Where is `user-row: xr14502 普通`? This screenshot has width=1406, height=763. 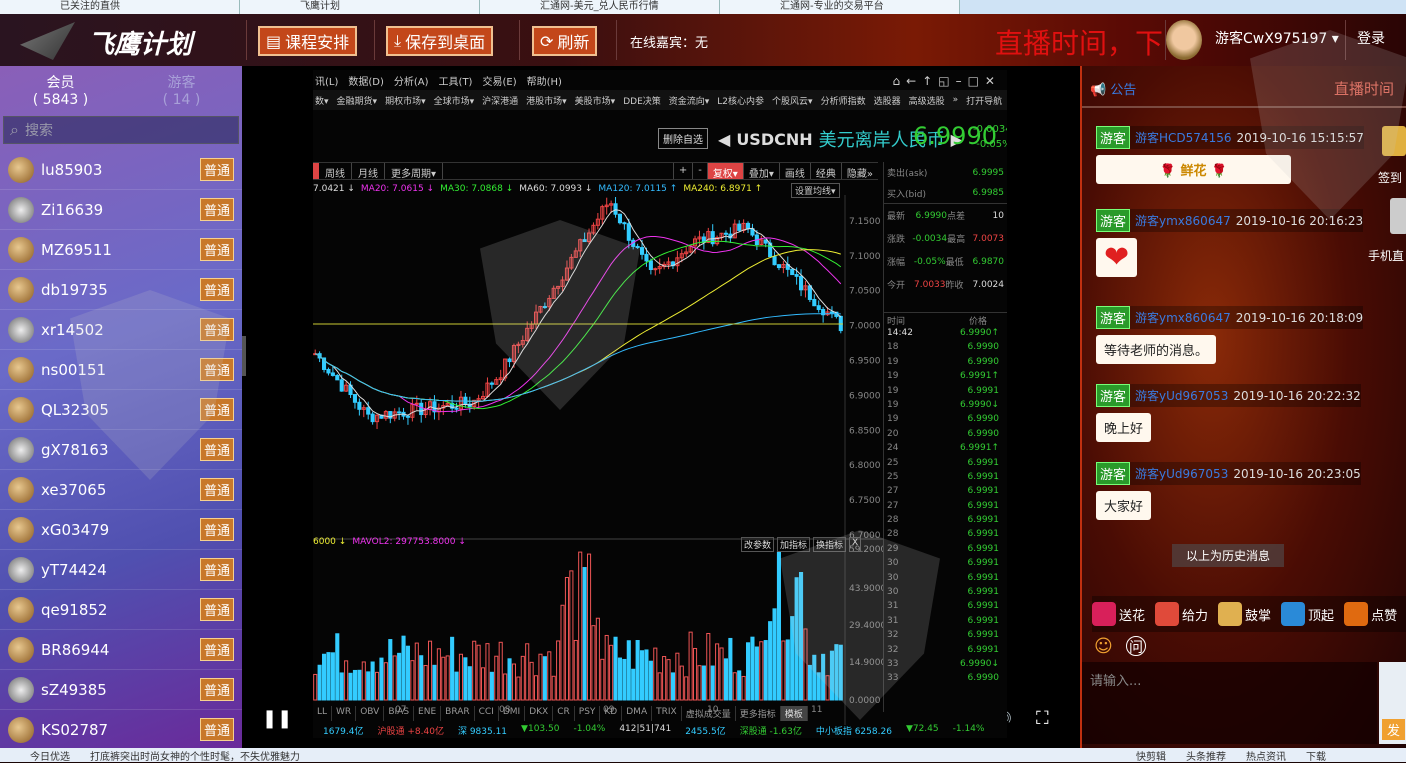
user-row: xr14502 普通 is located at coordinates (121, 330).